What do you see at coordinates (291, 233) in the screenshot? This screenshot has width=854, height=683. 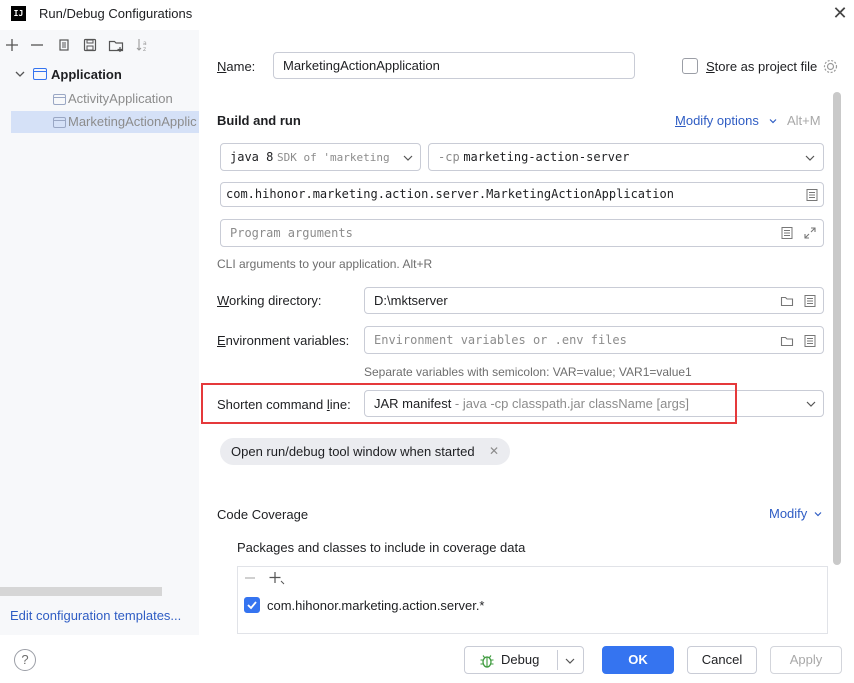 I see `program-arguments-placeholder: Program arguments` at bounding box center [291, 233].